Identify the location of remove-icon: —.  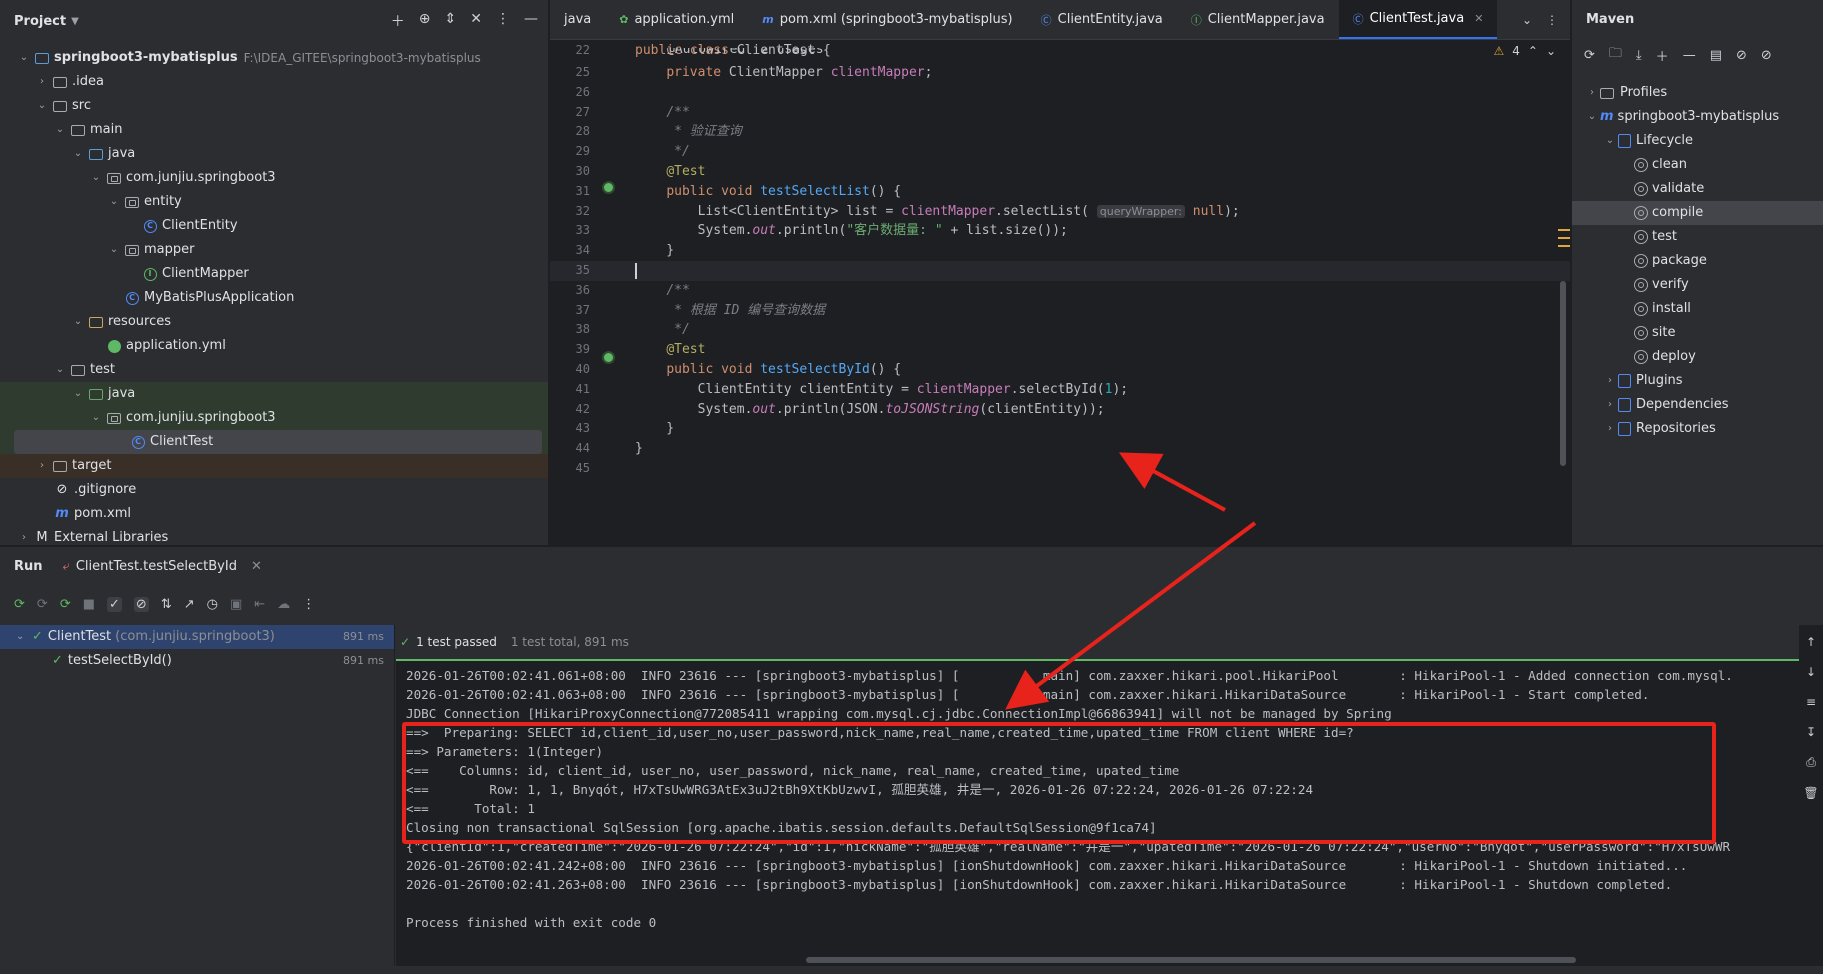
(1689, 55).